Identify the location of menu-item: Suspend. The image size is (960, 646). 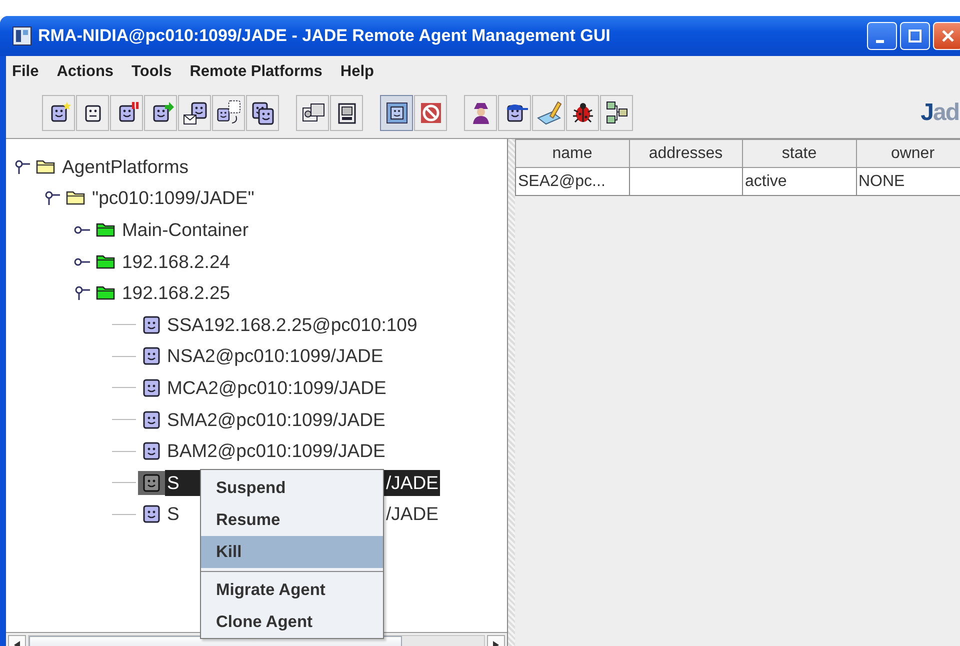
(292, 488).